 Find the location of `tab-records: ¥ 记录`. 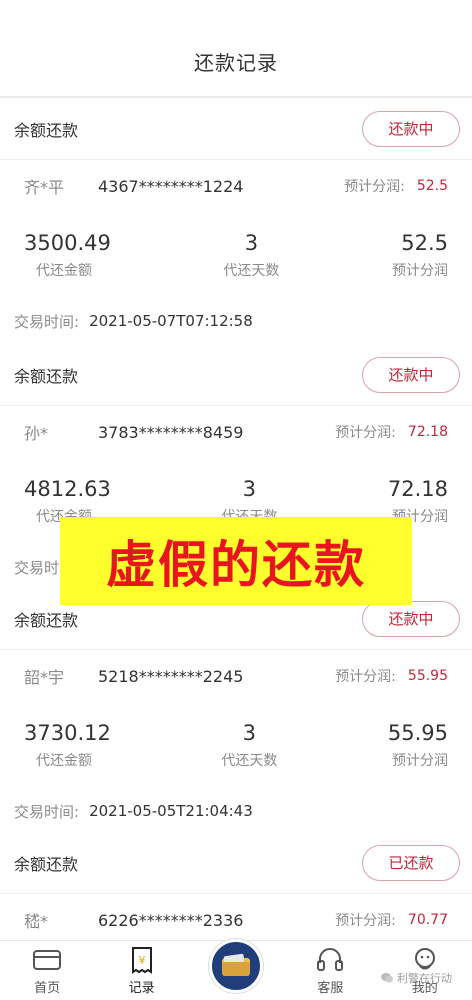

tab-records: ¥ 记录 is located at coordinates (142, 970).